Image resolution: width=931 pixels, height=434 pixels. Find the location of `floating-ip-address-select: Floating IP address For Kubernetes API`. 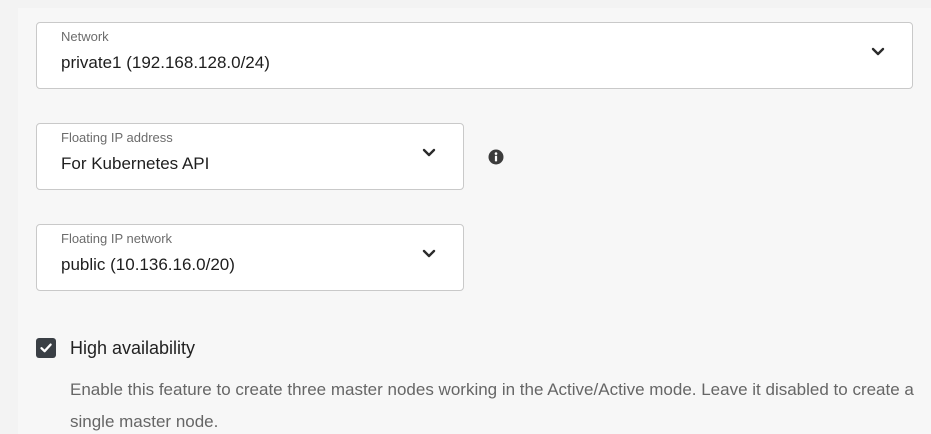

floating-ip-address-select: Floating IP address For Kubernetes API is located at coordinates (250, 156).